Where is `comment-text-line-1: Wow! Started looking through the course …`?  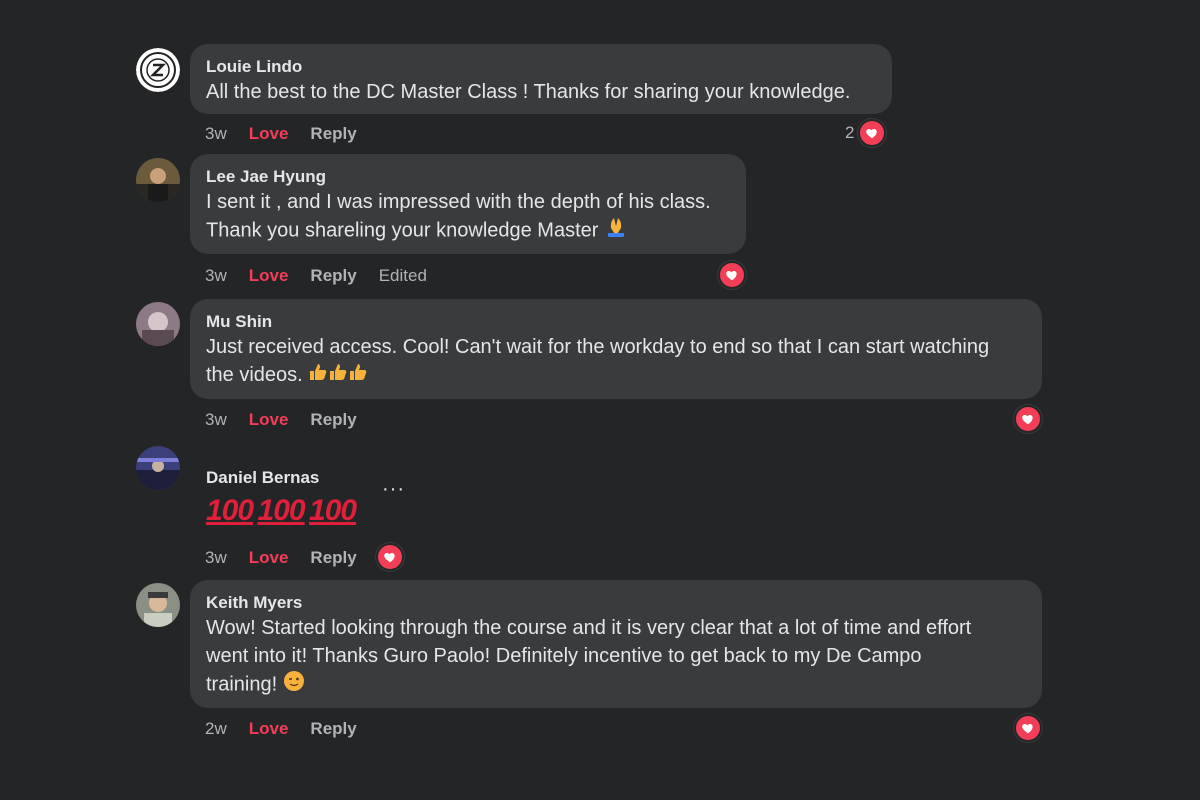
comment-text-line-1: Wow! Started looking through the course … is located at coordinates (589, 628).